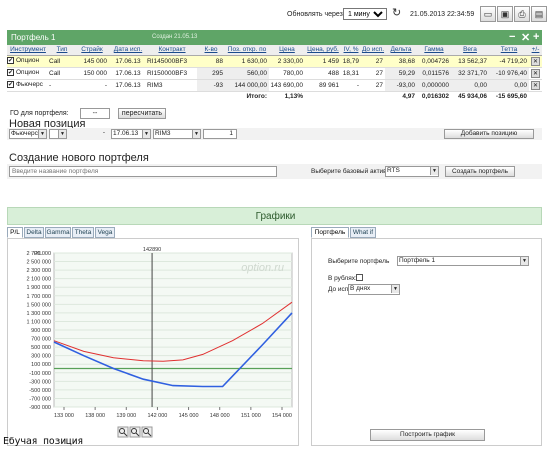 Image resolution: width=550 pixels, height=453 pixels. I want to click on go-label: ГО для портфеля:, so click(39, 113).